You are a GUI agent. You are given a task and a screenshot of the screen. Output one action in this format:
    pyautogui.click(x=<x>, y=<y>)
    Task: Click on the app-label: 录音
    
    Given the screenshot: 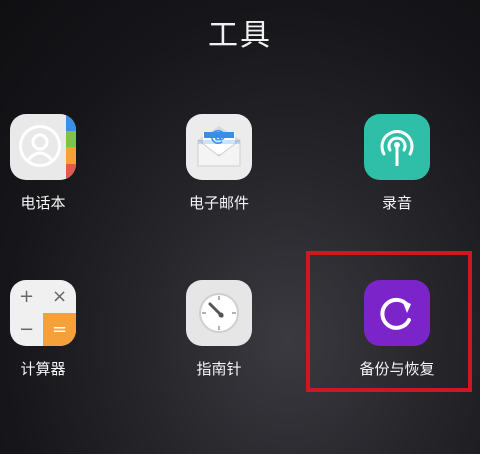 What is the action you would take?
    pyautogui.click(x=396, y=203)
    